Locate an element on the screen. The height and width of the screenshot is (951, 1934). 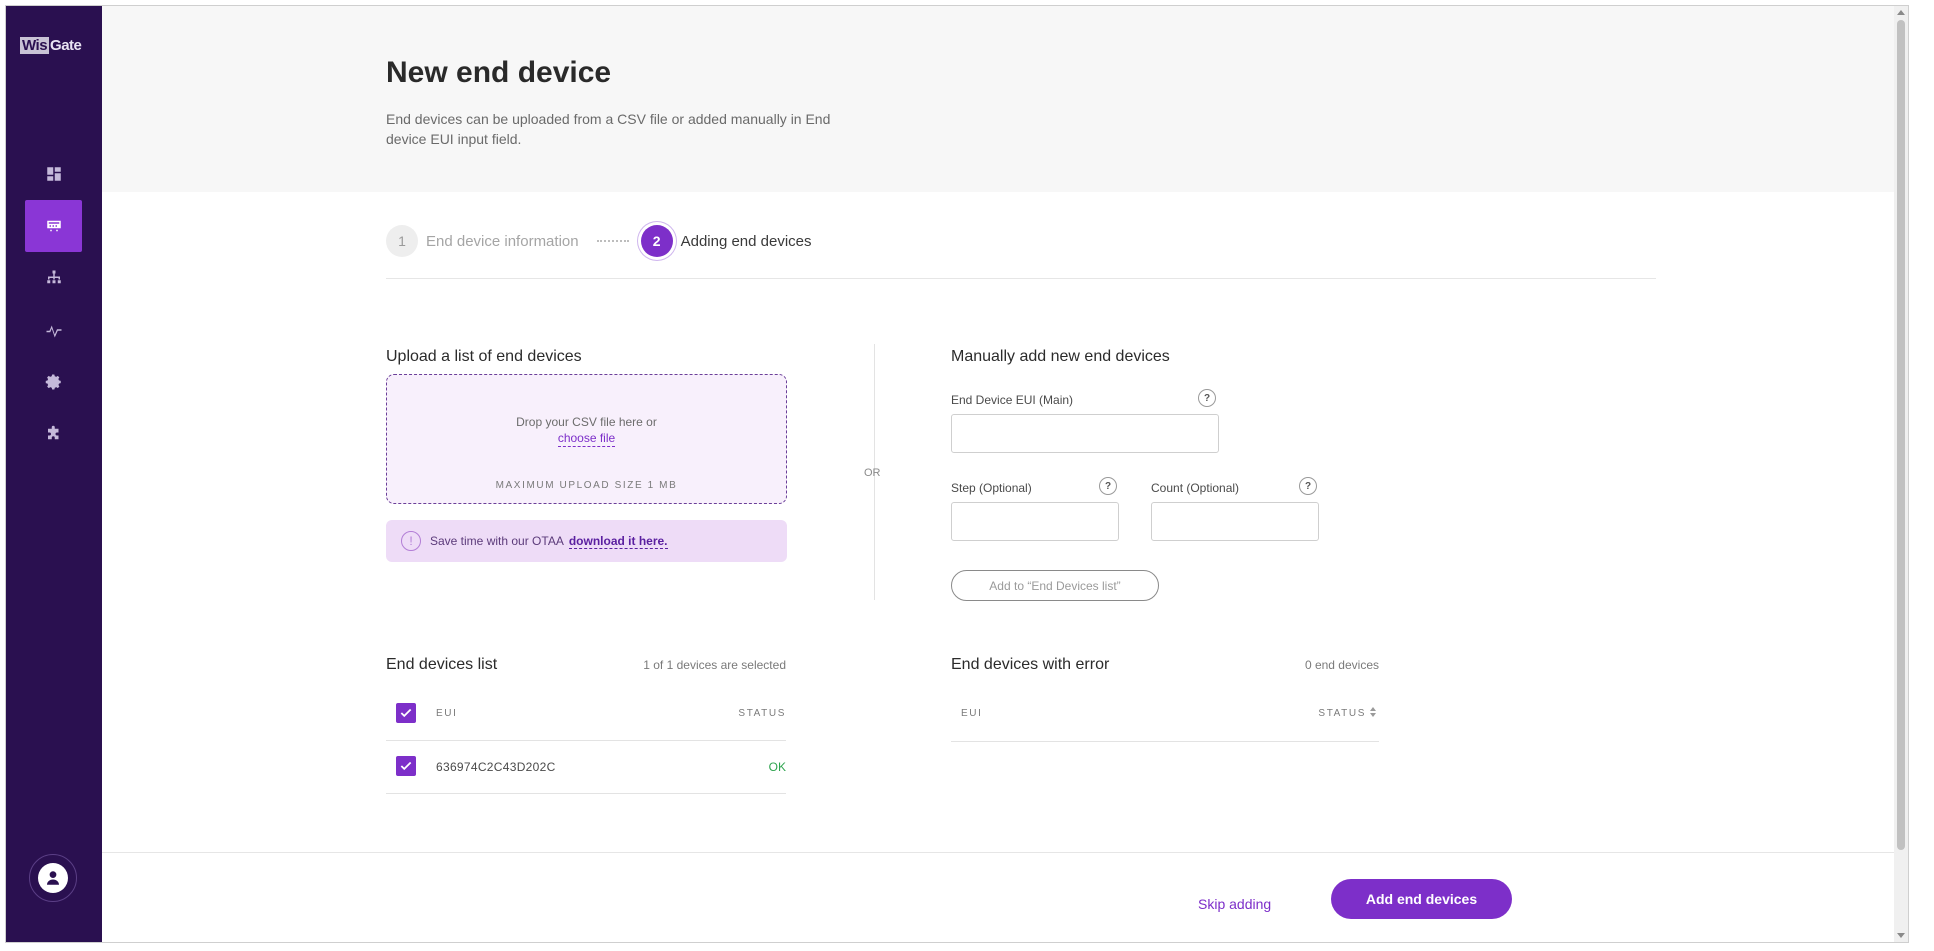
sidebar-item-activity is located at coordinates (53, 330).